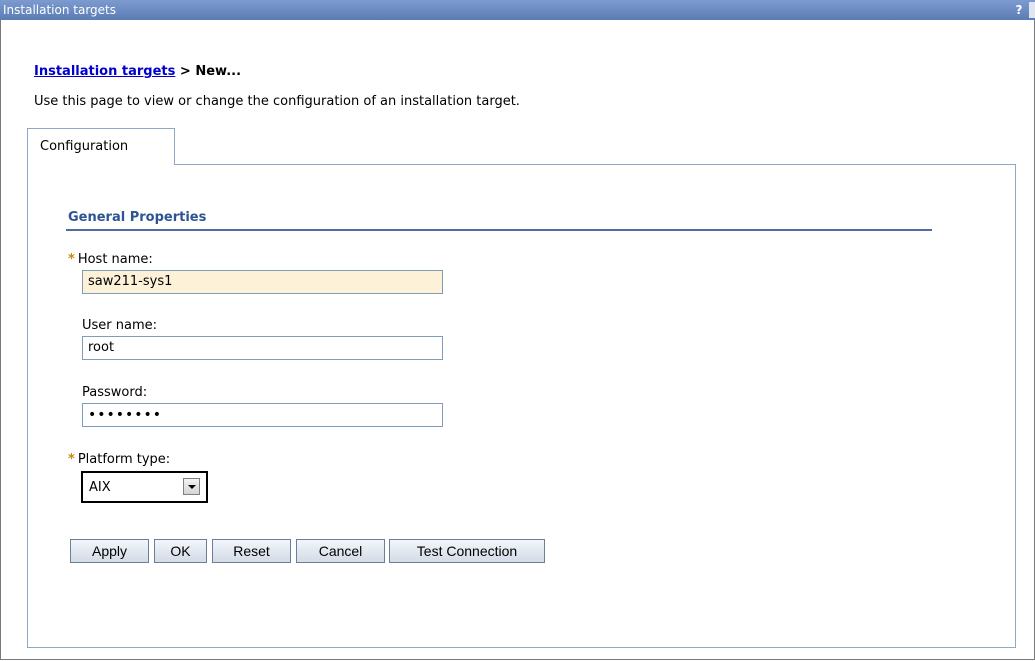  What do you see at coordinates (191, 486) in the screenshot?
I see `chevron-down-icon` at bounding box center [191, 486].